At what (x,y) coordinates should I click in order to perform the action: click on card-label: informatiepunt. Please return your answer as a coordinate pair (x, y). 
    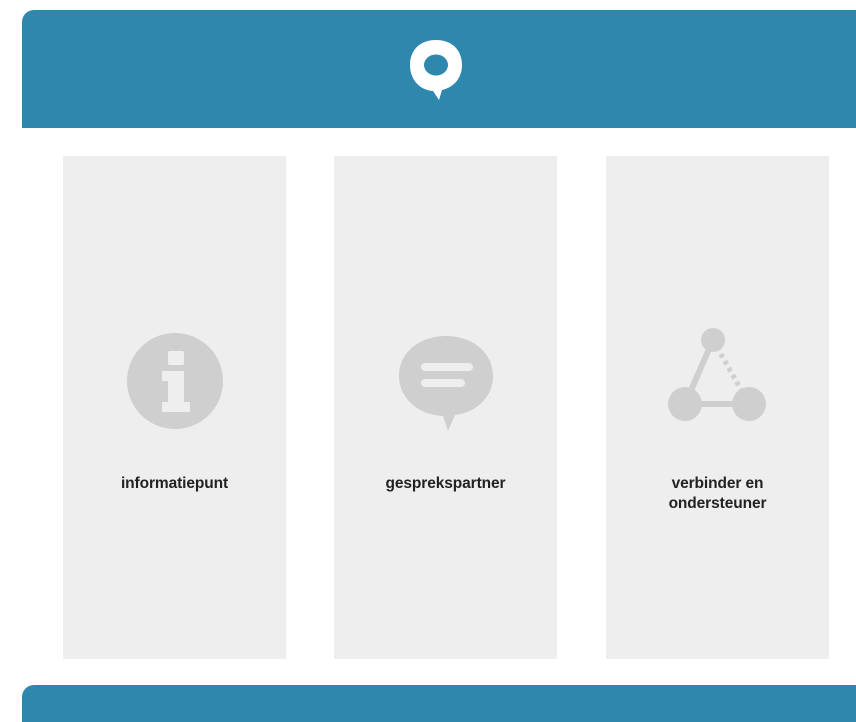
    Looking at the image, I should click on (174, 484).